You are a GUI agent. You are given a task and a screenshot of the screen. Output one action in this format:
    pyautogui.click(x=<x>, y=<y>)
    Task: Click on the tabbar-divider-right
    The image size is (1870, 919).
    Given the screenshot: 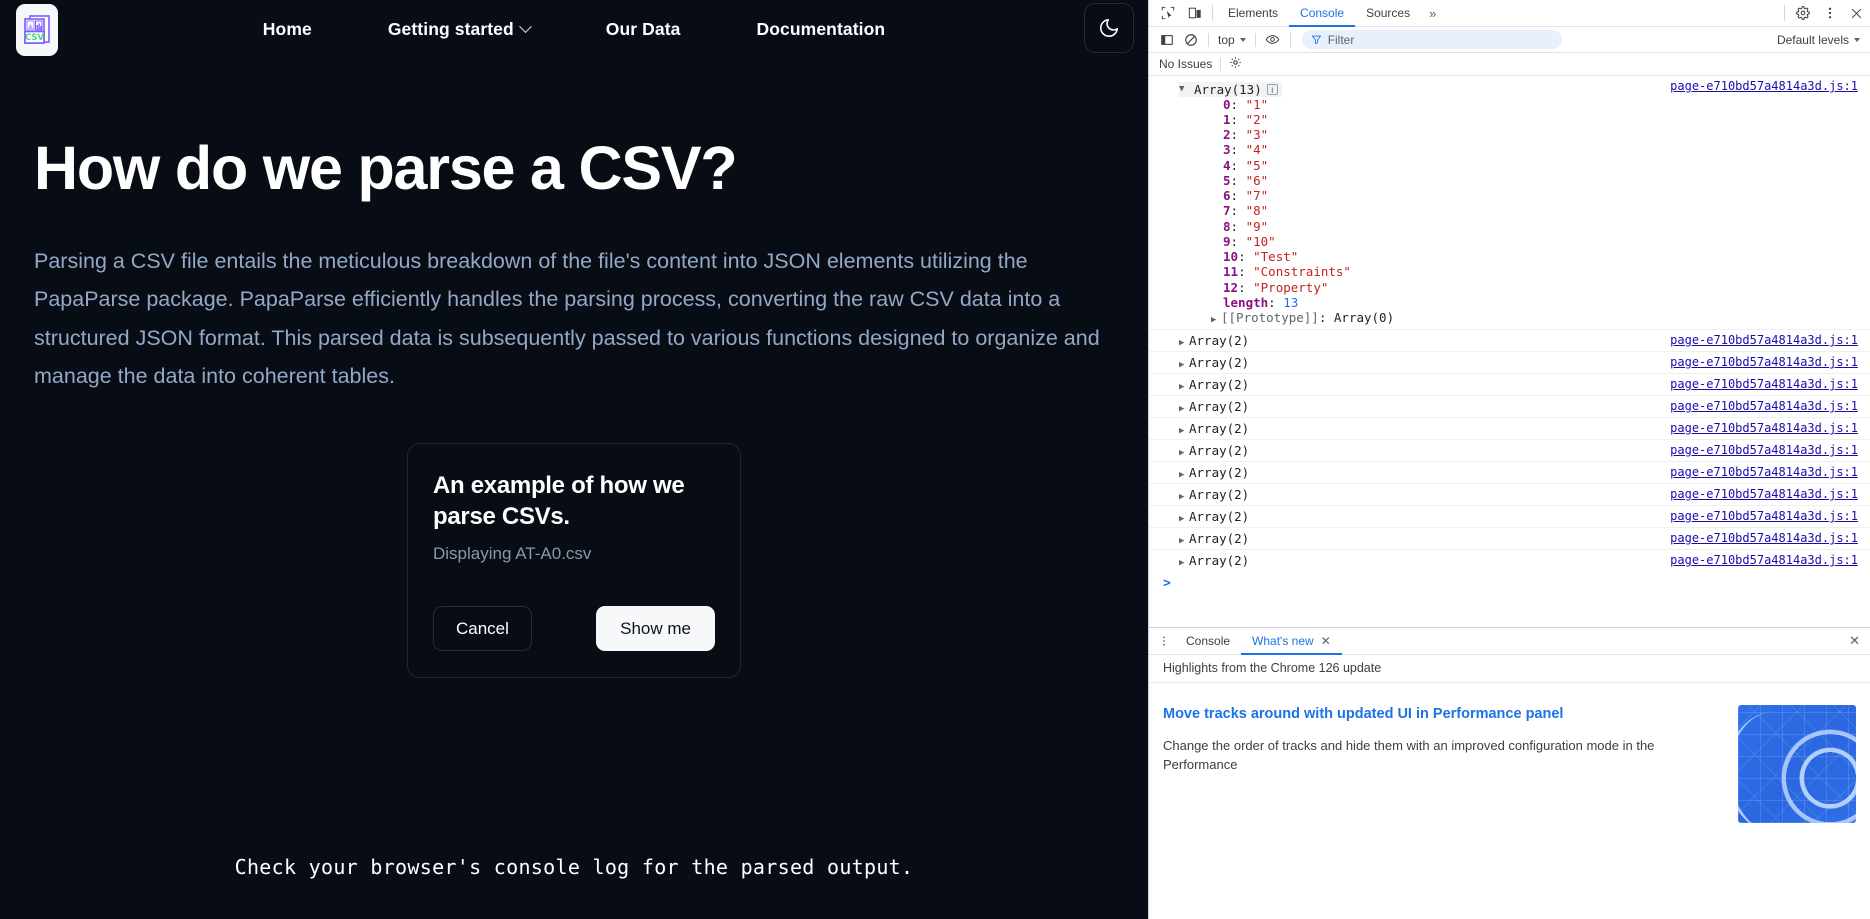 What is the action you would take?
    pyautogui.click(x=1784, y=13)
    